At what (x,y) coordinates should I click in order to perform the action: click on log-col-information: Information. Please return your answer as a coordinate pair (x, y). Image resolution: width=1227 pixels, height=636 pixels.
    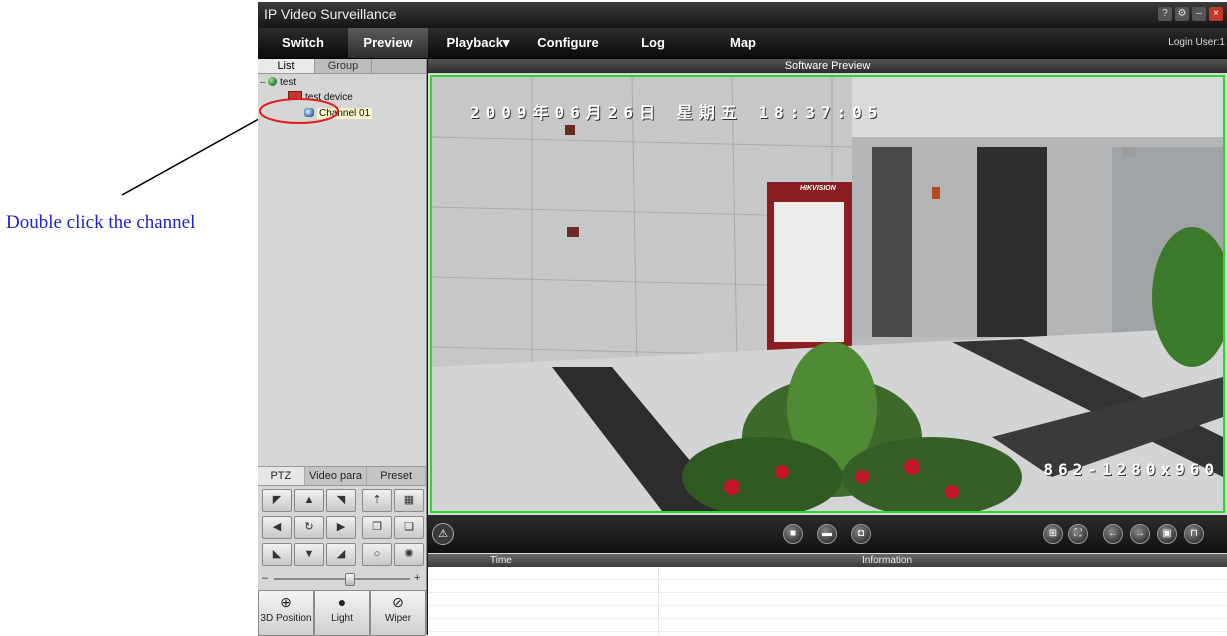
    Looking at the image, I should click on (887, 560).